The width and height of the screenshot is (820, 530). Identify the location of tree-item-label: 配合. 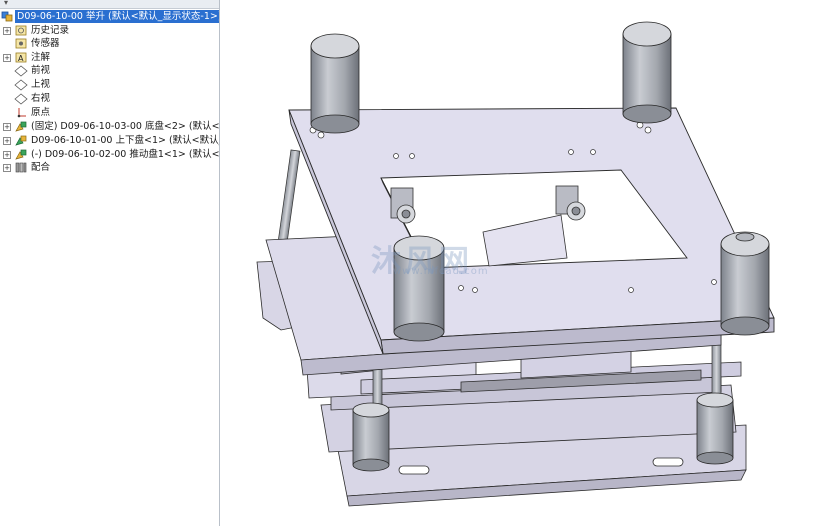
(41, 167).